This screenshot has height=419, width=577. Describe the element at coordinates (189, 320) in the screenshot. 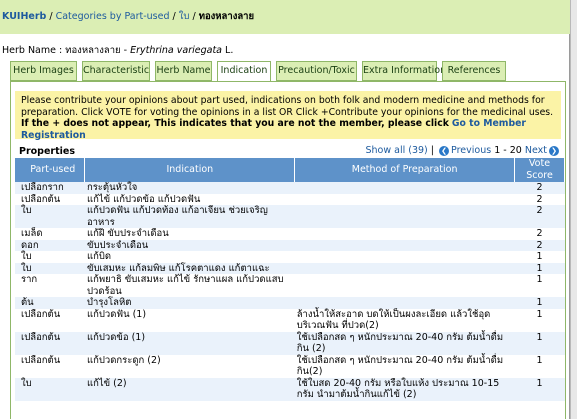

I see `cell-indication: แก้ปวดฟัน (1)` at that location.